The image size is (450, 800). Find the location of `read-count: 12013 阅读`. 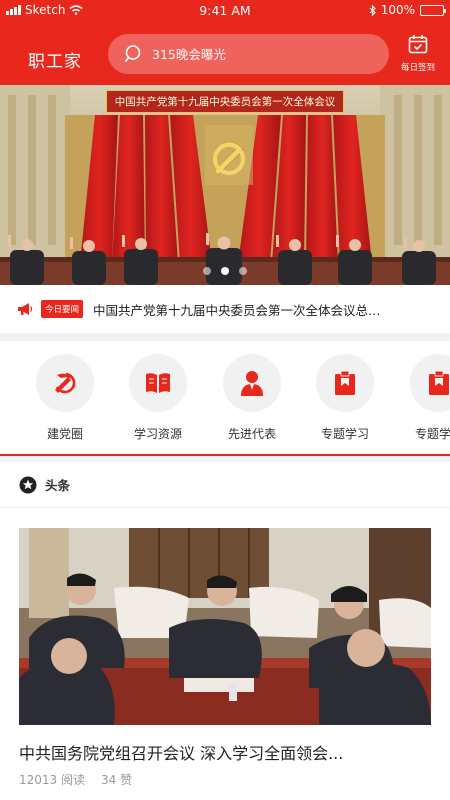

read-count: 12013 阅读 is located at coordinates (52, 780).